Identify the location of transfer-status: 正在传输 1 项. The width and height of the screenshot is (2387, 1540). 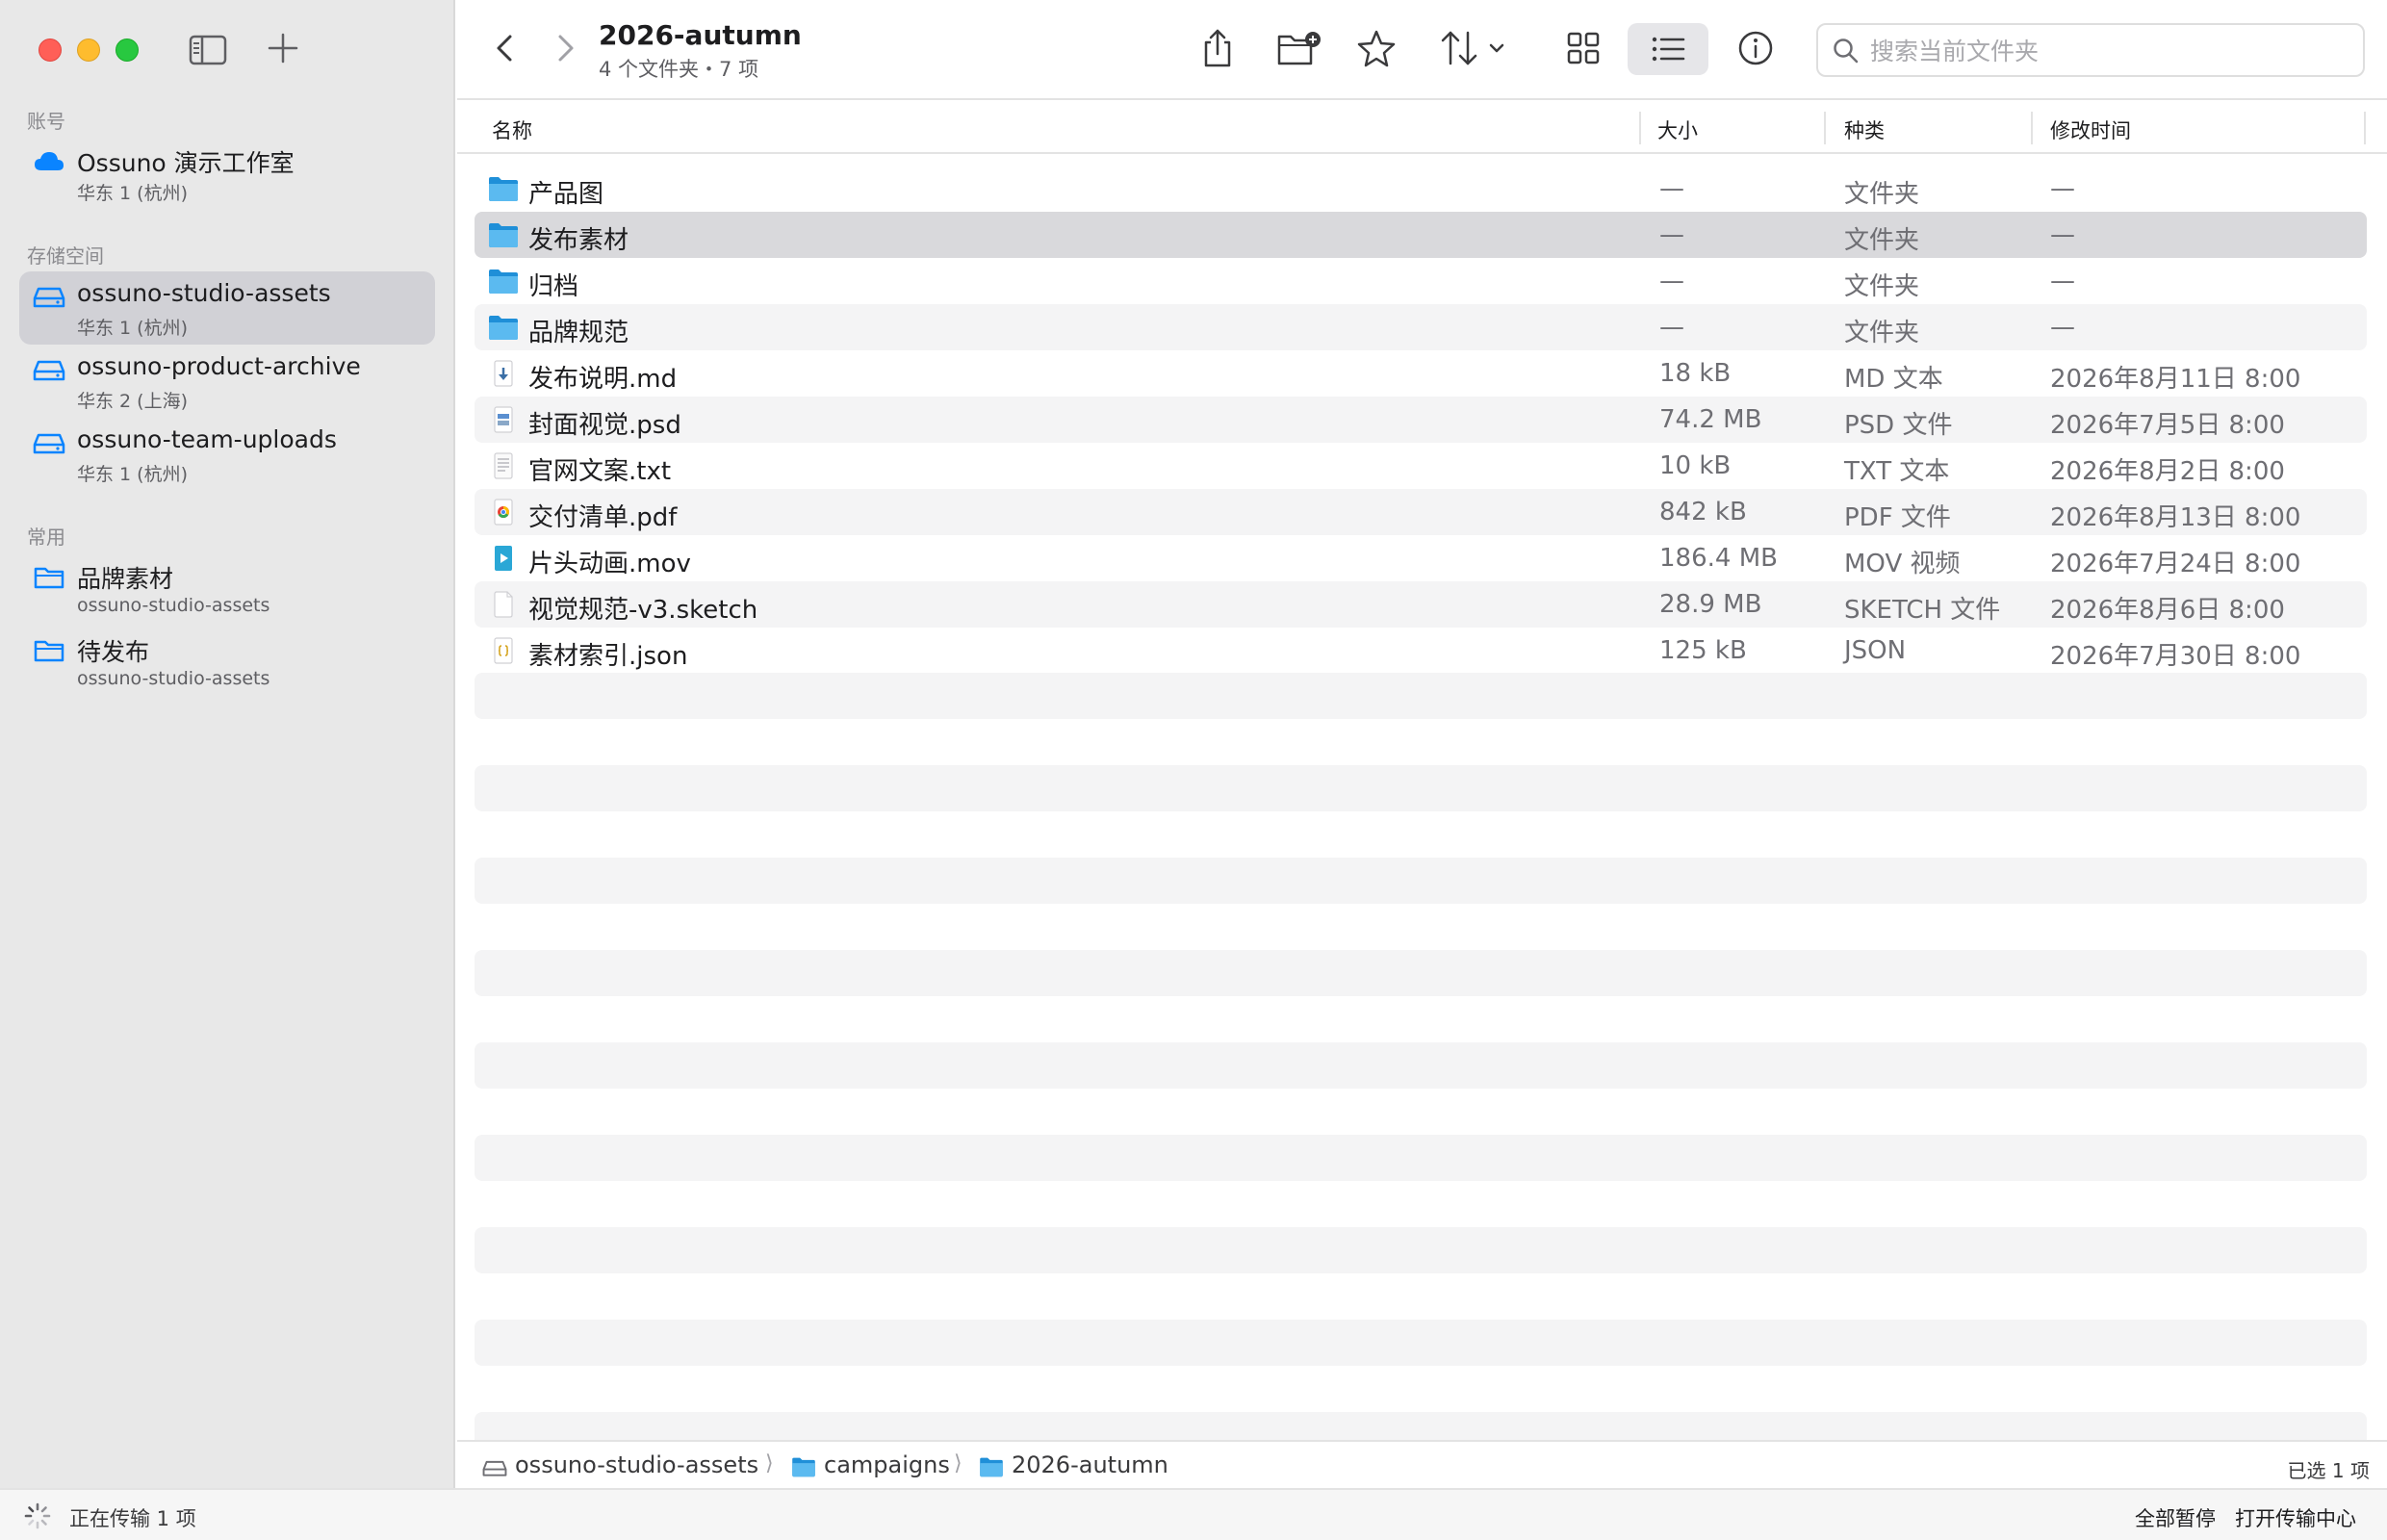
(132, 1518).